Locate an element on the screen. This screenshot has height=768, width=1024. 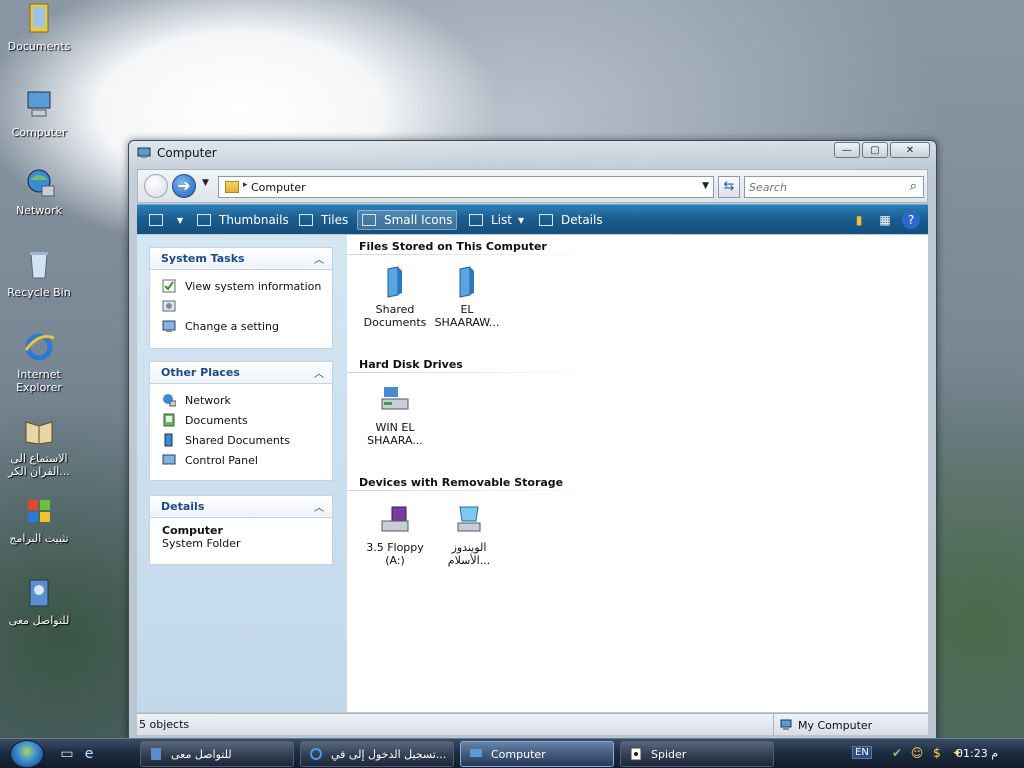
desktop-icon-internet-explorer: Internet Explorer is located at coordinates (39, 362).